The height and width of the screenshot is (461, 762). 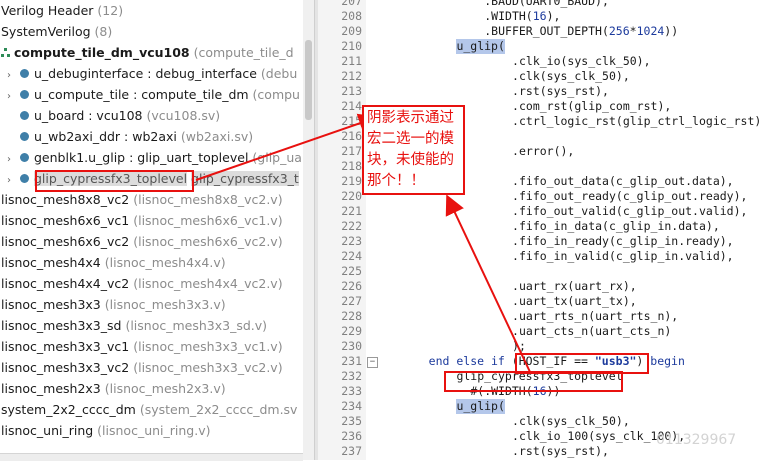 I want to click on watermark-text: 011329967, so click(x=696, y=440).